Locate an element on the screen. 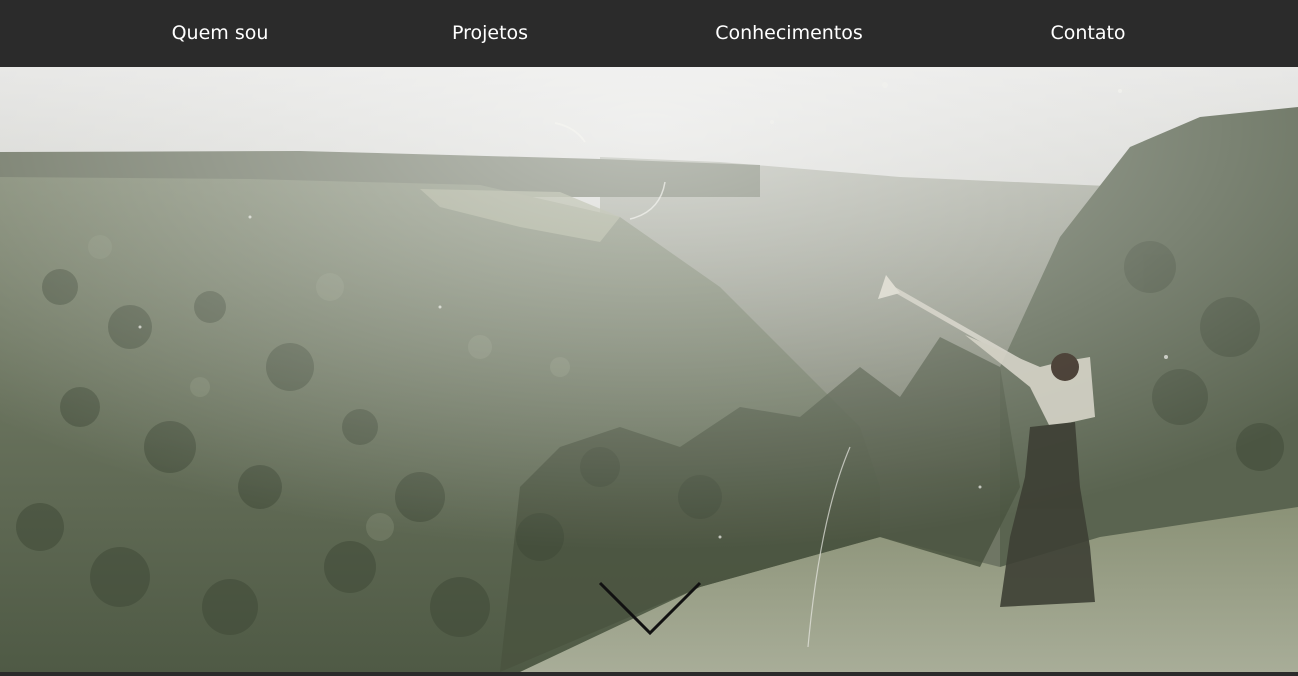 This screenshot has width=1298, height=676. bottom-edge is located at coordinates (649, 674).